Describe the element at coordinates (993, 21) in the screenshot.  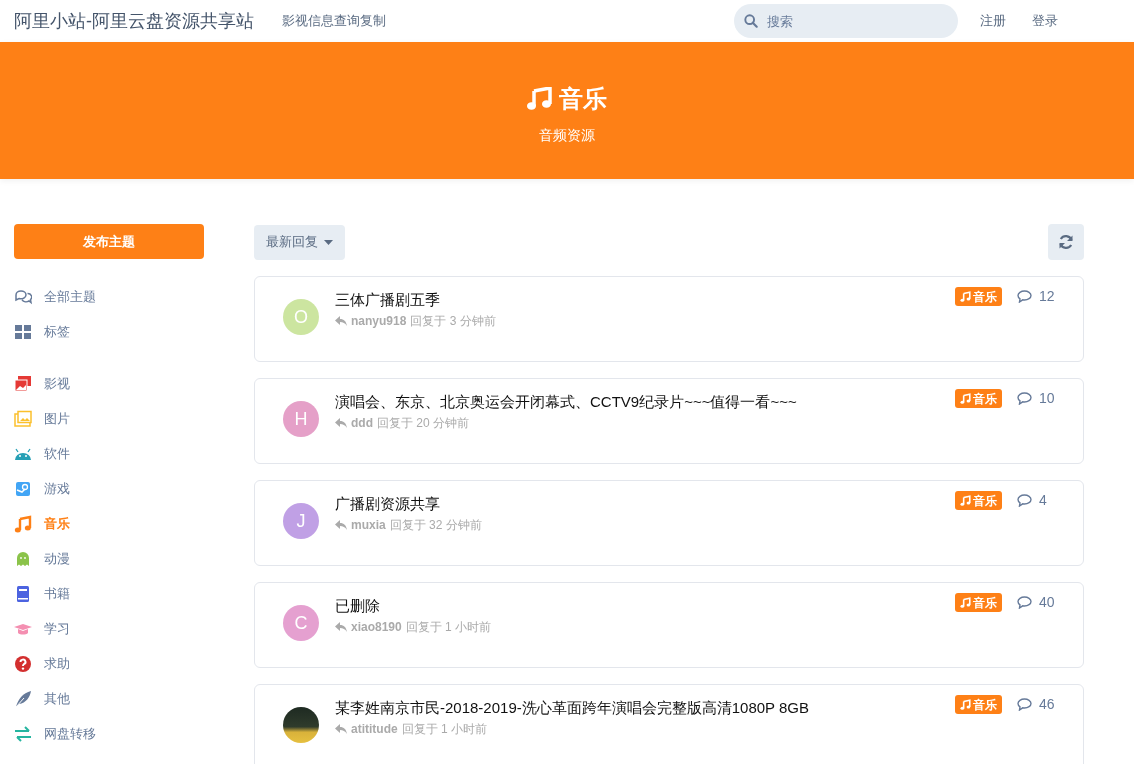
I see `header-link: 注册` at that location.